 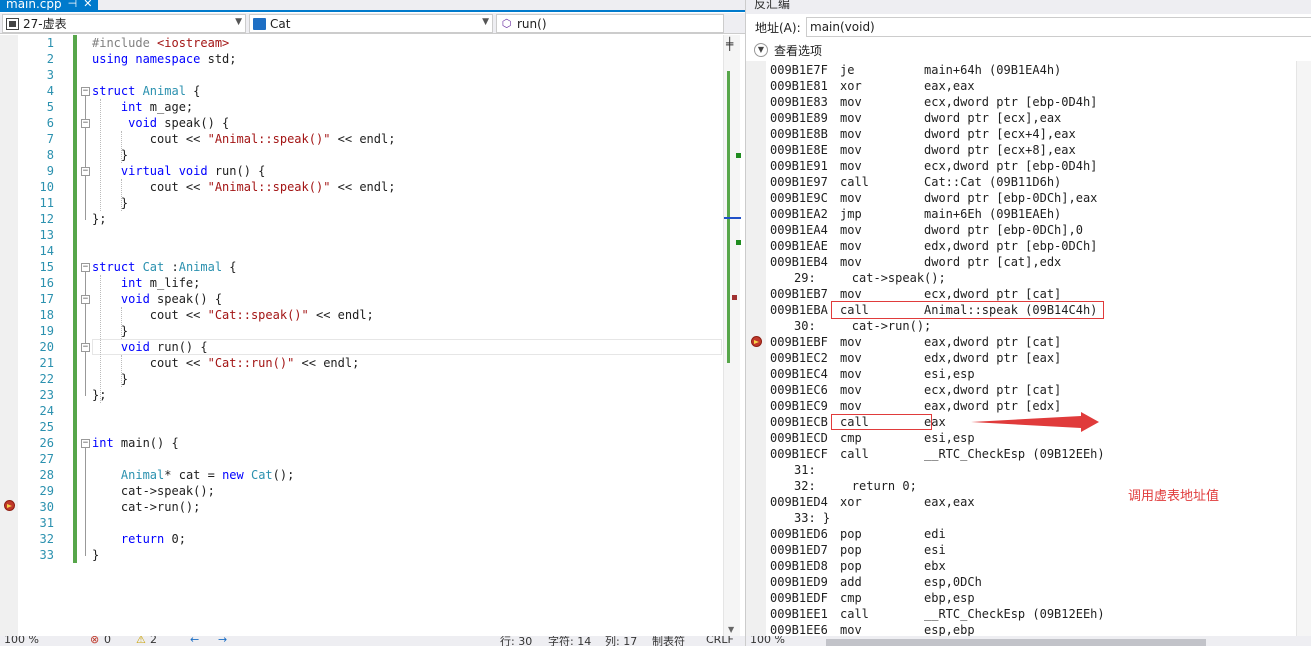 I want to click on asm-row: 009B1E83 mov ecx,dword ptr [ebp-0D4h], so click(x=933, y=102).